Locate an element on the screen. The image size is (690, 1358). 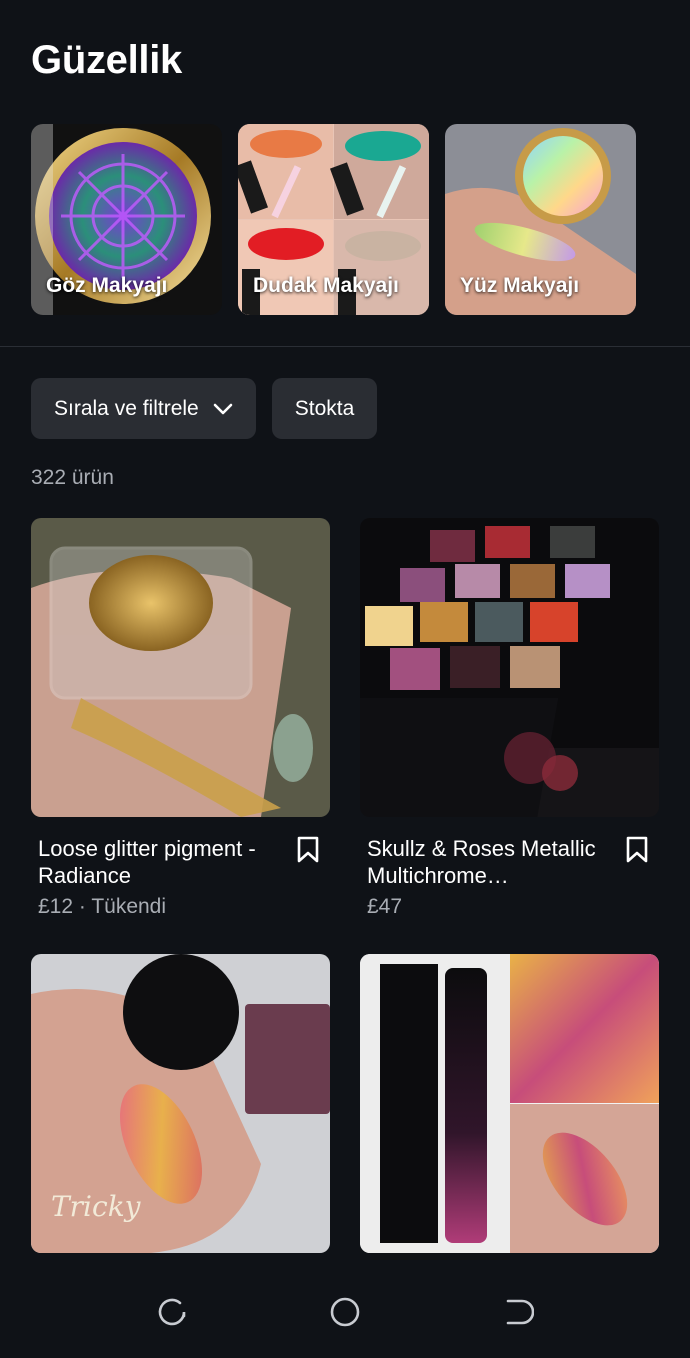
eyeshadow-palette-photo is located at coordinates (509, 667).